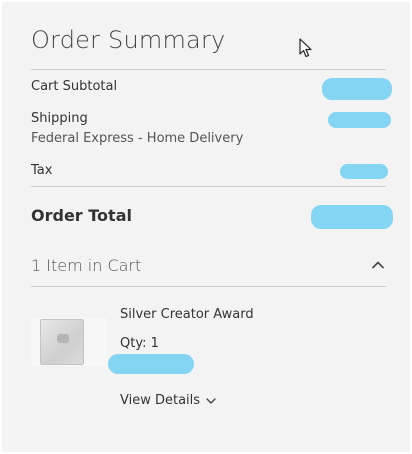  Describe the element at coordinates (208, 286) in the screenshot. I see `divider-cart` at that location.